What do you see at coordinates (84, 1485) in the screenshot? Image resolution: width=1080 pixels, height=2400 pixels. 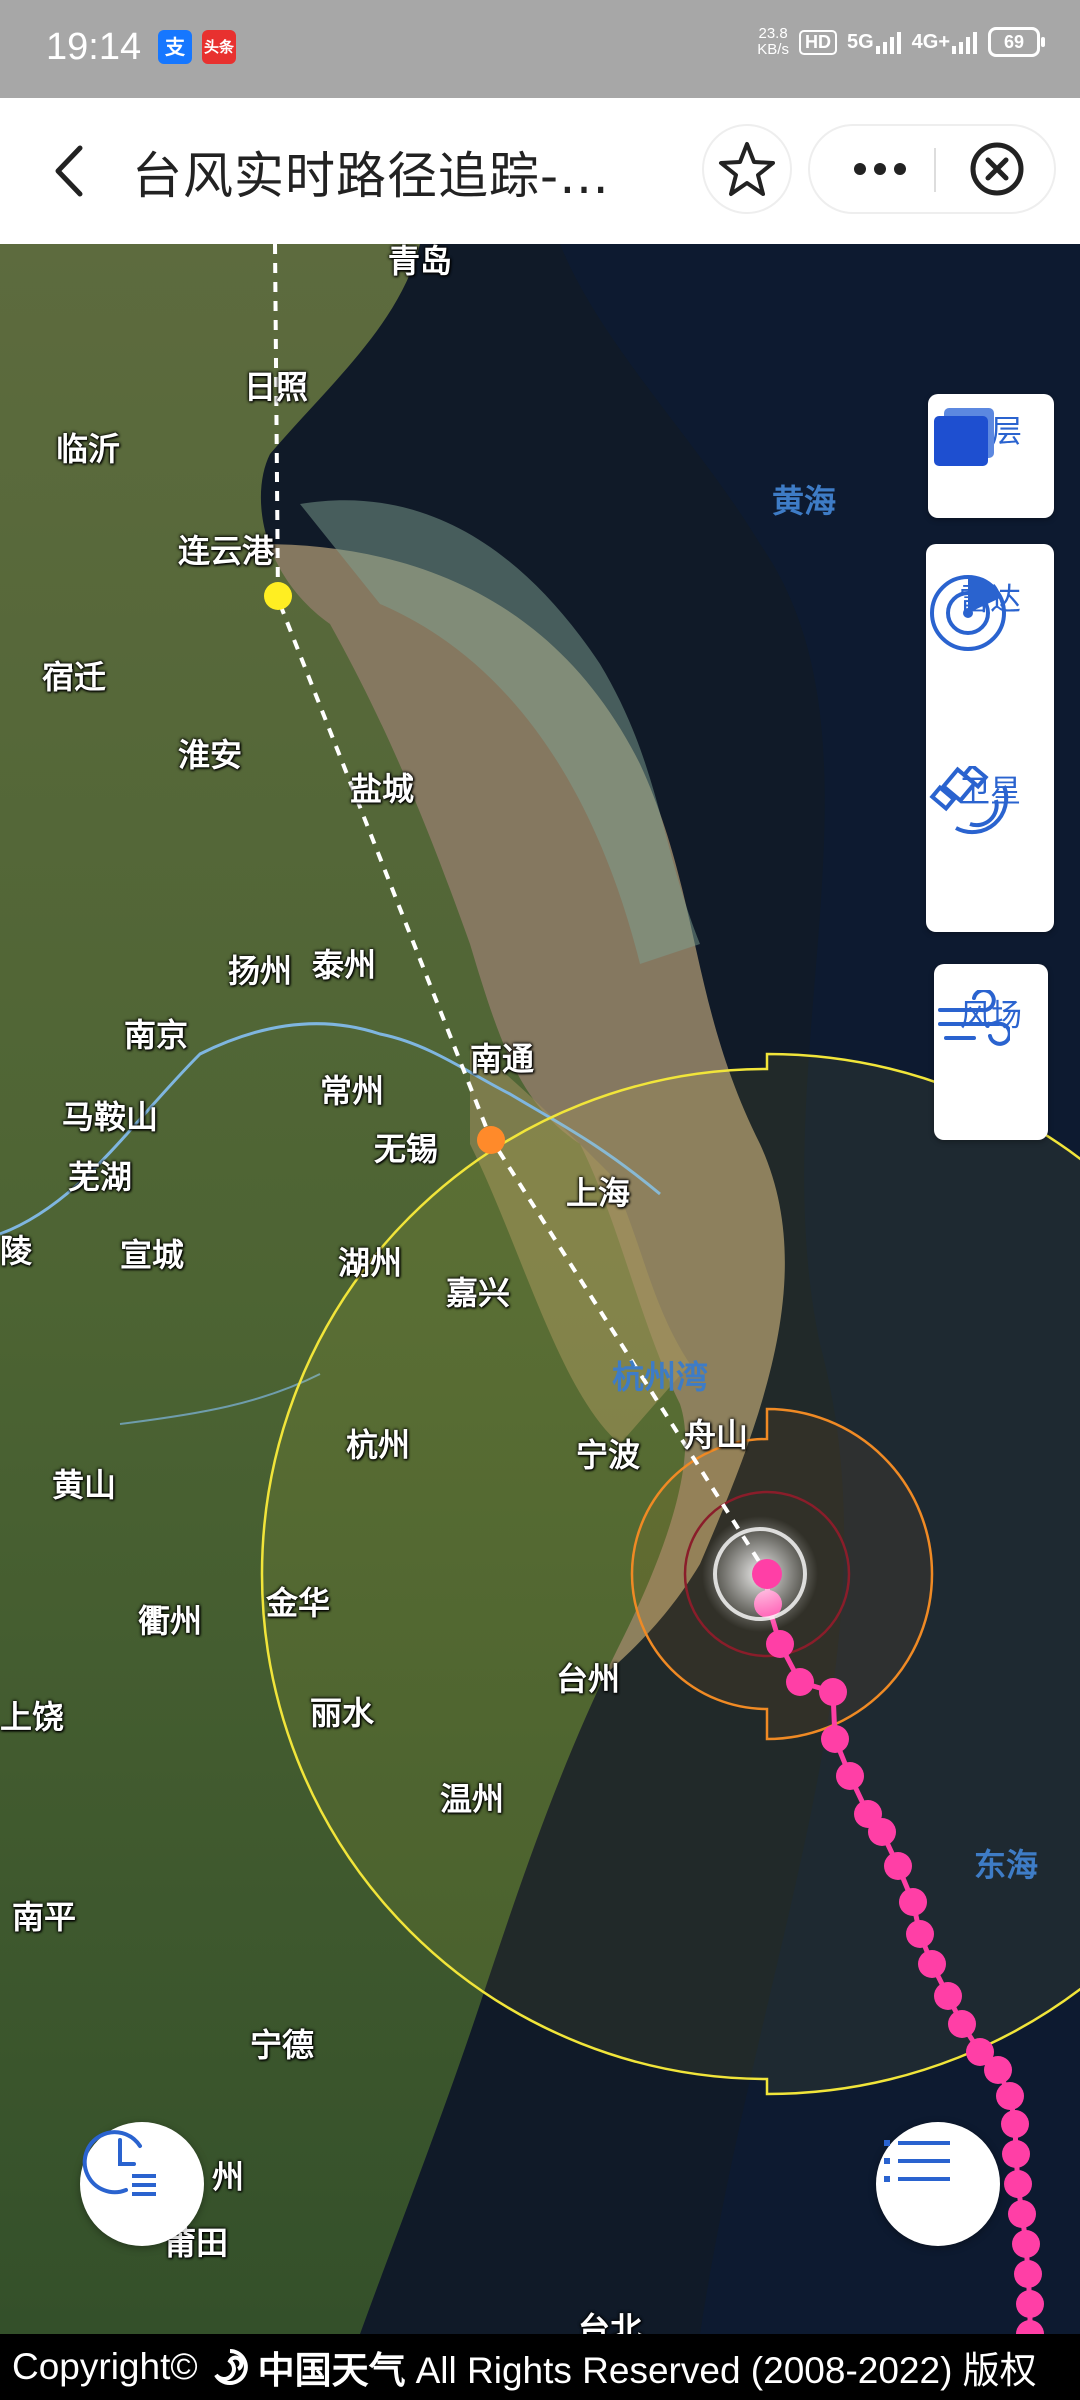 I see `city-label: 黄山` at bounding box center [84, 1485].